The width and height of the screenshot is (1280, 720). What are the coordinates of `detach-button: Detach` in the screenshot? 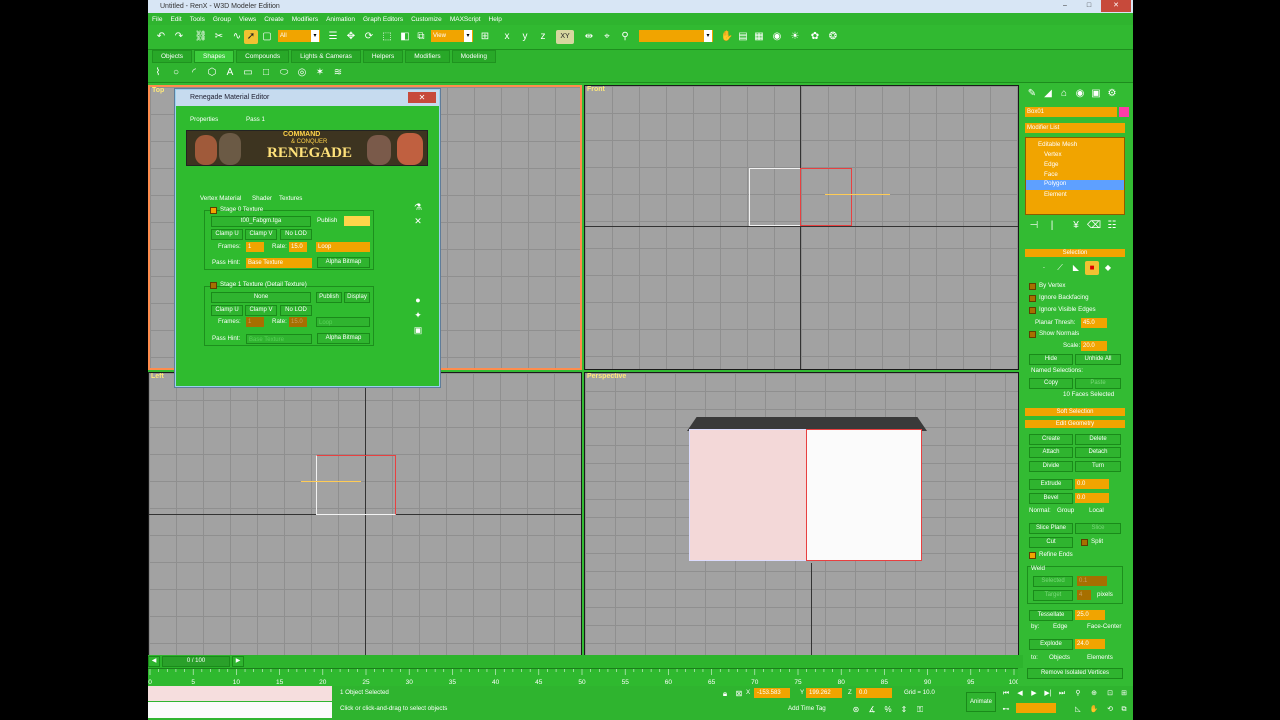 It's located at (1098, 452).